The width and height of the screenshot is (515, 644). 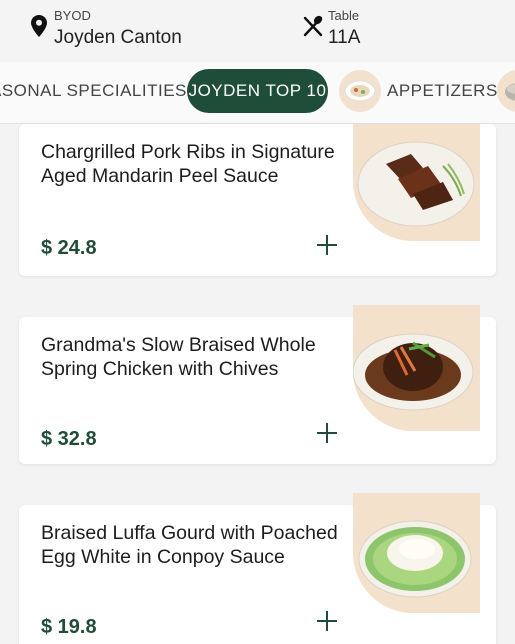 I want to click on store-info: BYOD Joyden Canton, so click(x=105, y=29).